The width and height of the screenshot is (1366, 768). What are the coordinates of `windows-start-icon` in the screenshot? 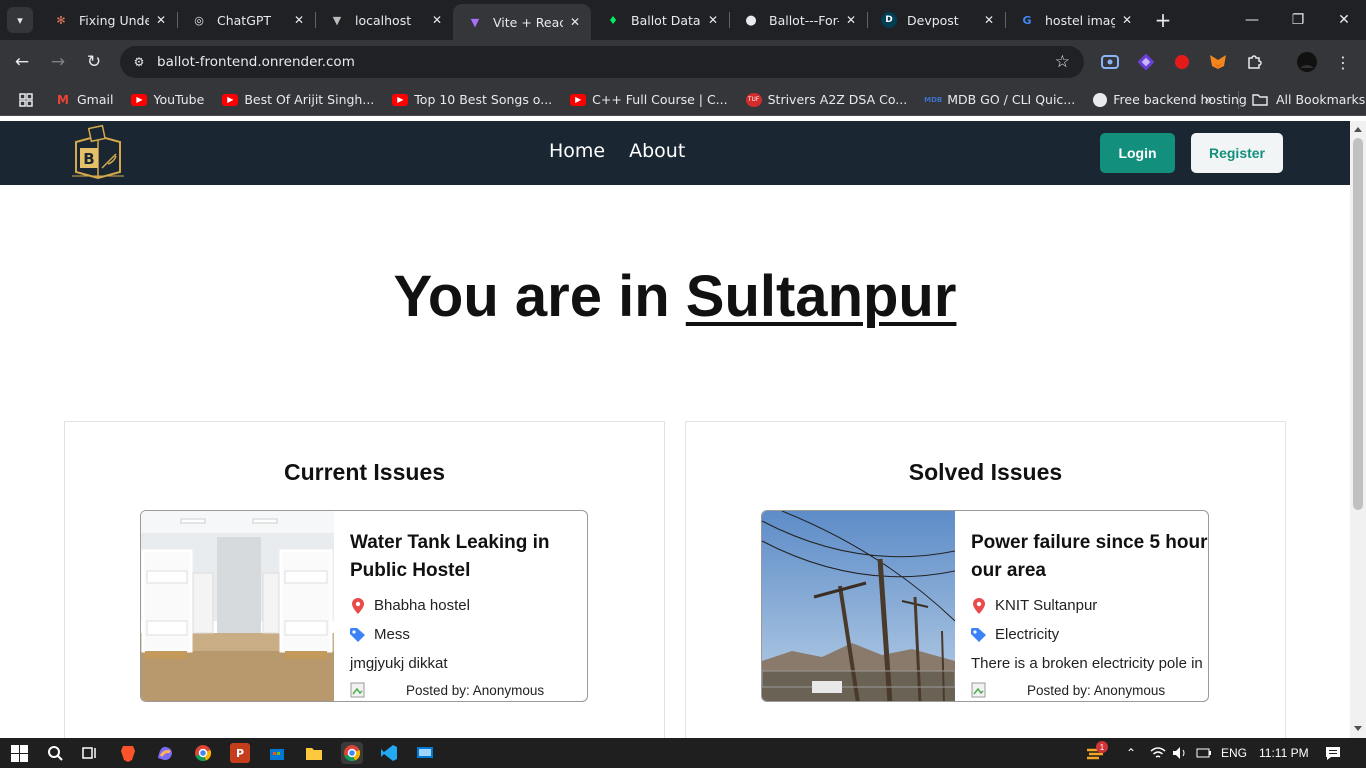 It's located at (19, 753).